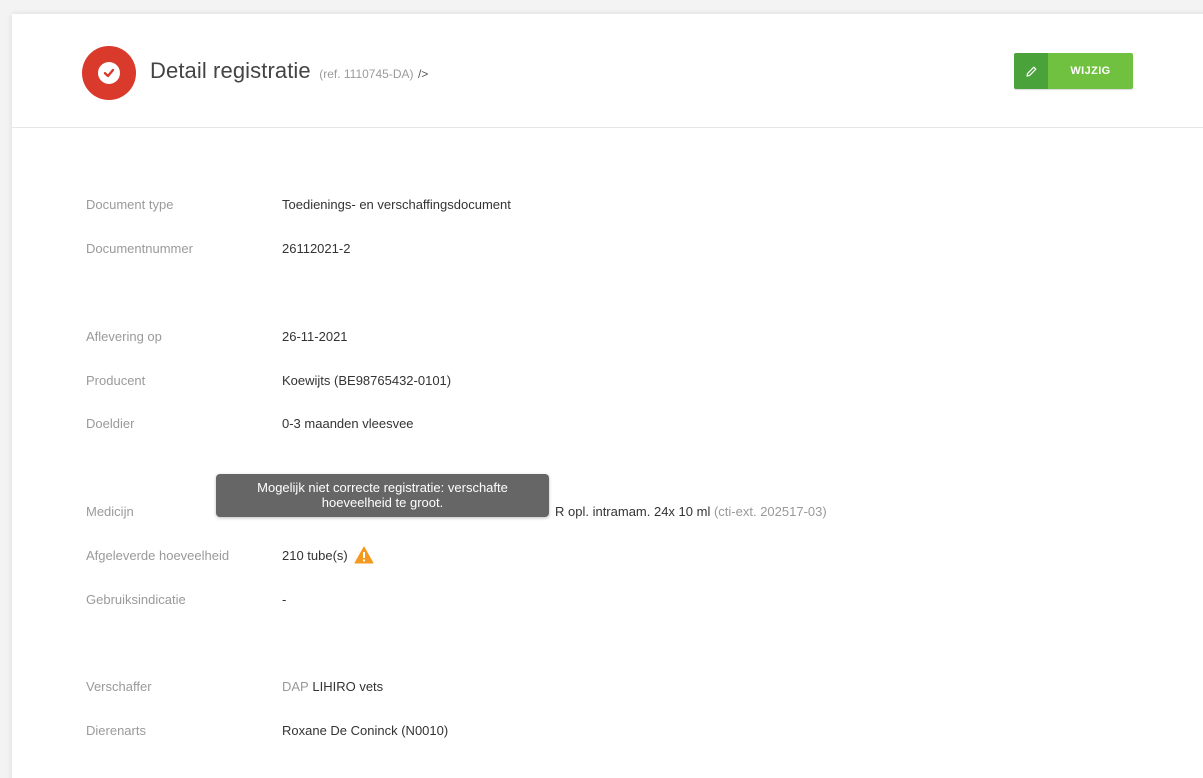 This screenshot has height=778, width=1203. I want to click on row-dierenarts: Dierenarts Roxane De Coninck (N0010), so click(586, 730).